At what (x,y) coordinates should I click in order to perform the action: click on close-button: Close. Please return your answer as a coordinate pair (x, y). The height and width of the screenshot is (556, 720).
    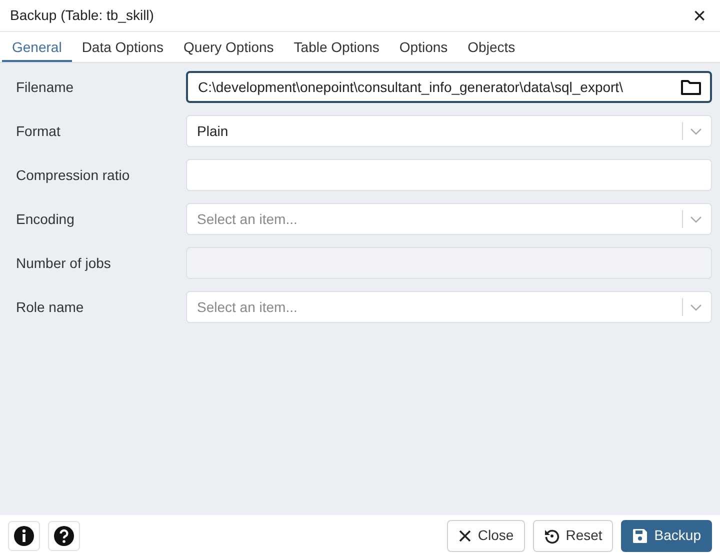
    Looking at the image, I should click on (485, 536).